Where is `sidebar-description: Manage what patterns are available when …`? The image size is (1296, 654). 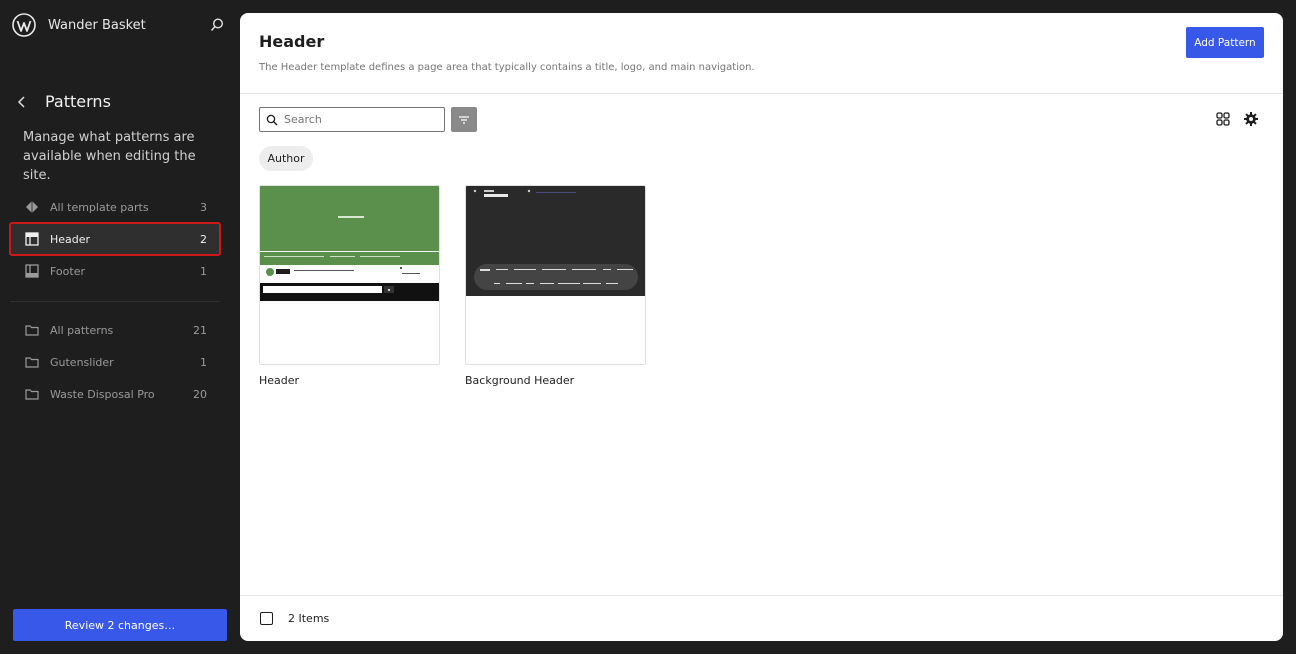
sidebar-description: Manage what patterns are available when … is located at coordinates (109, 156).